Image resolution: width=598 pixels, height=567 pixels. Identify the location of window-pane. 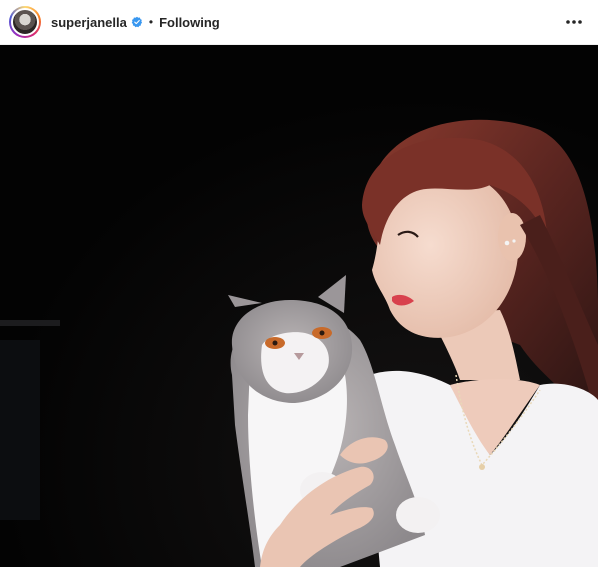
(20, 430).